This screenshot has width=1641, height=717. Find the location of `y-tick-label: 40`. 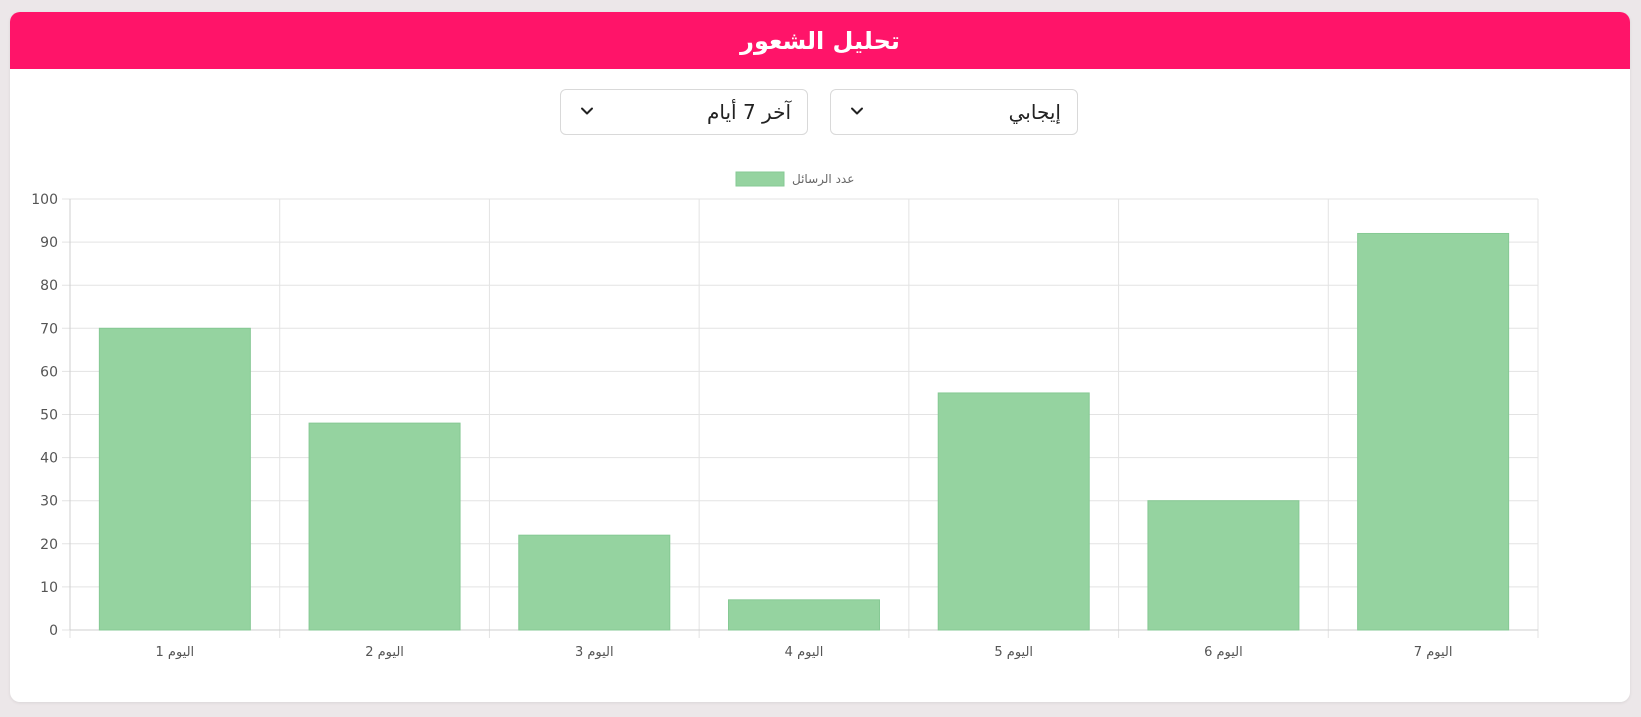

y-tick-label: 40 is located at coordinates (49, 459).